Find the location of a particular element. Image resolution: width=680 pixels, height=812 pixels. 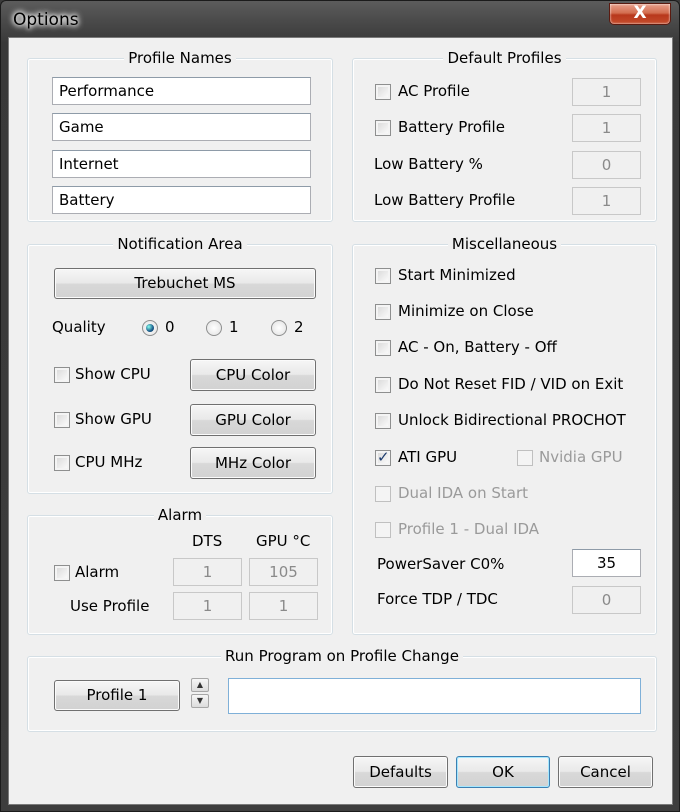

show-cpu-label: Show CPU is located at coordinates (113, 374).